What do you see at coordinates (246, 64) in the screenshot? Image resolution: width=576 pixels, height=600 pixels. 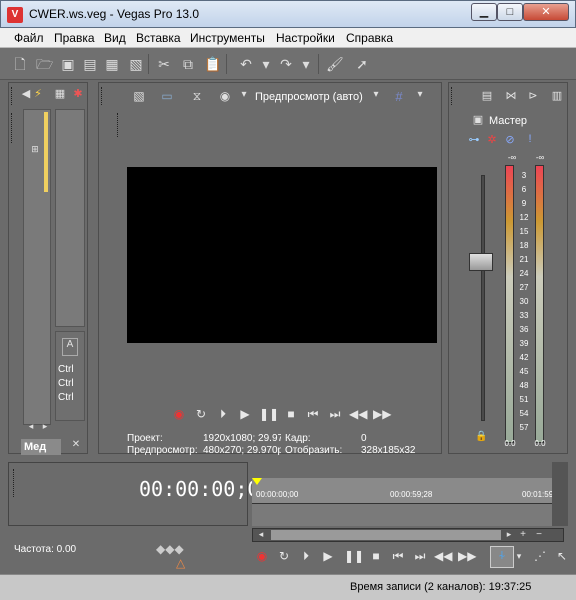 I see `undo-icon: ↶` at bounding box center [246, 64].